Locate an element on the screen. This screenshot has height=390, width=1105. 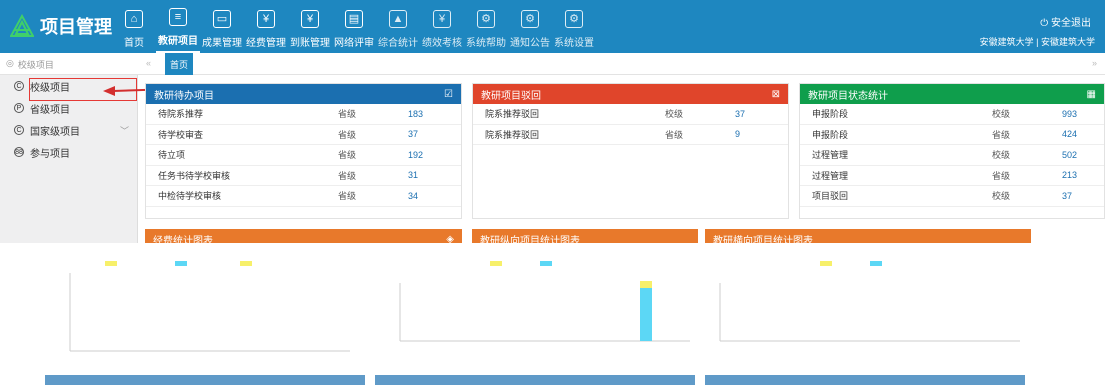
table-row: 过程管理 校级 502 is located at coordinates (952, 155).